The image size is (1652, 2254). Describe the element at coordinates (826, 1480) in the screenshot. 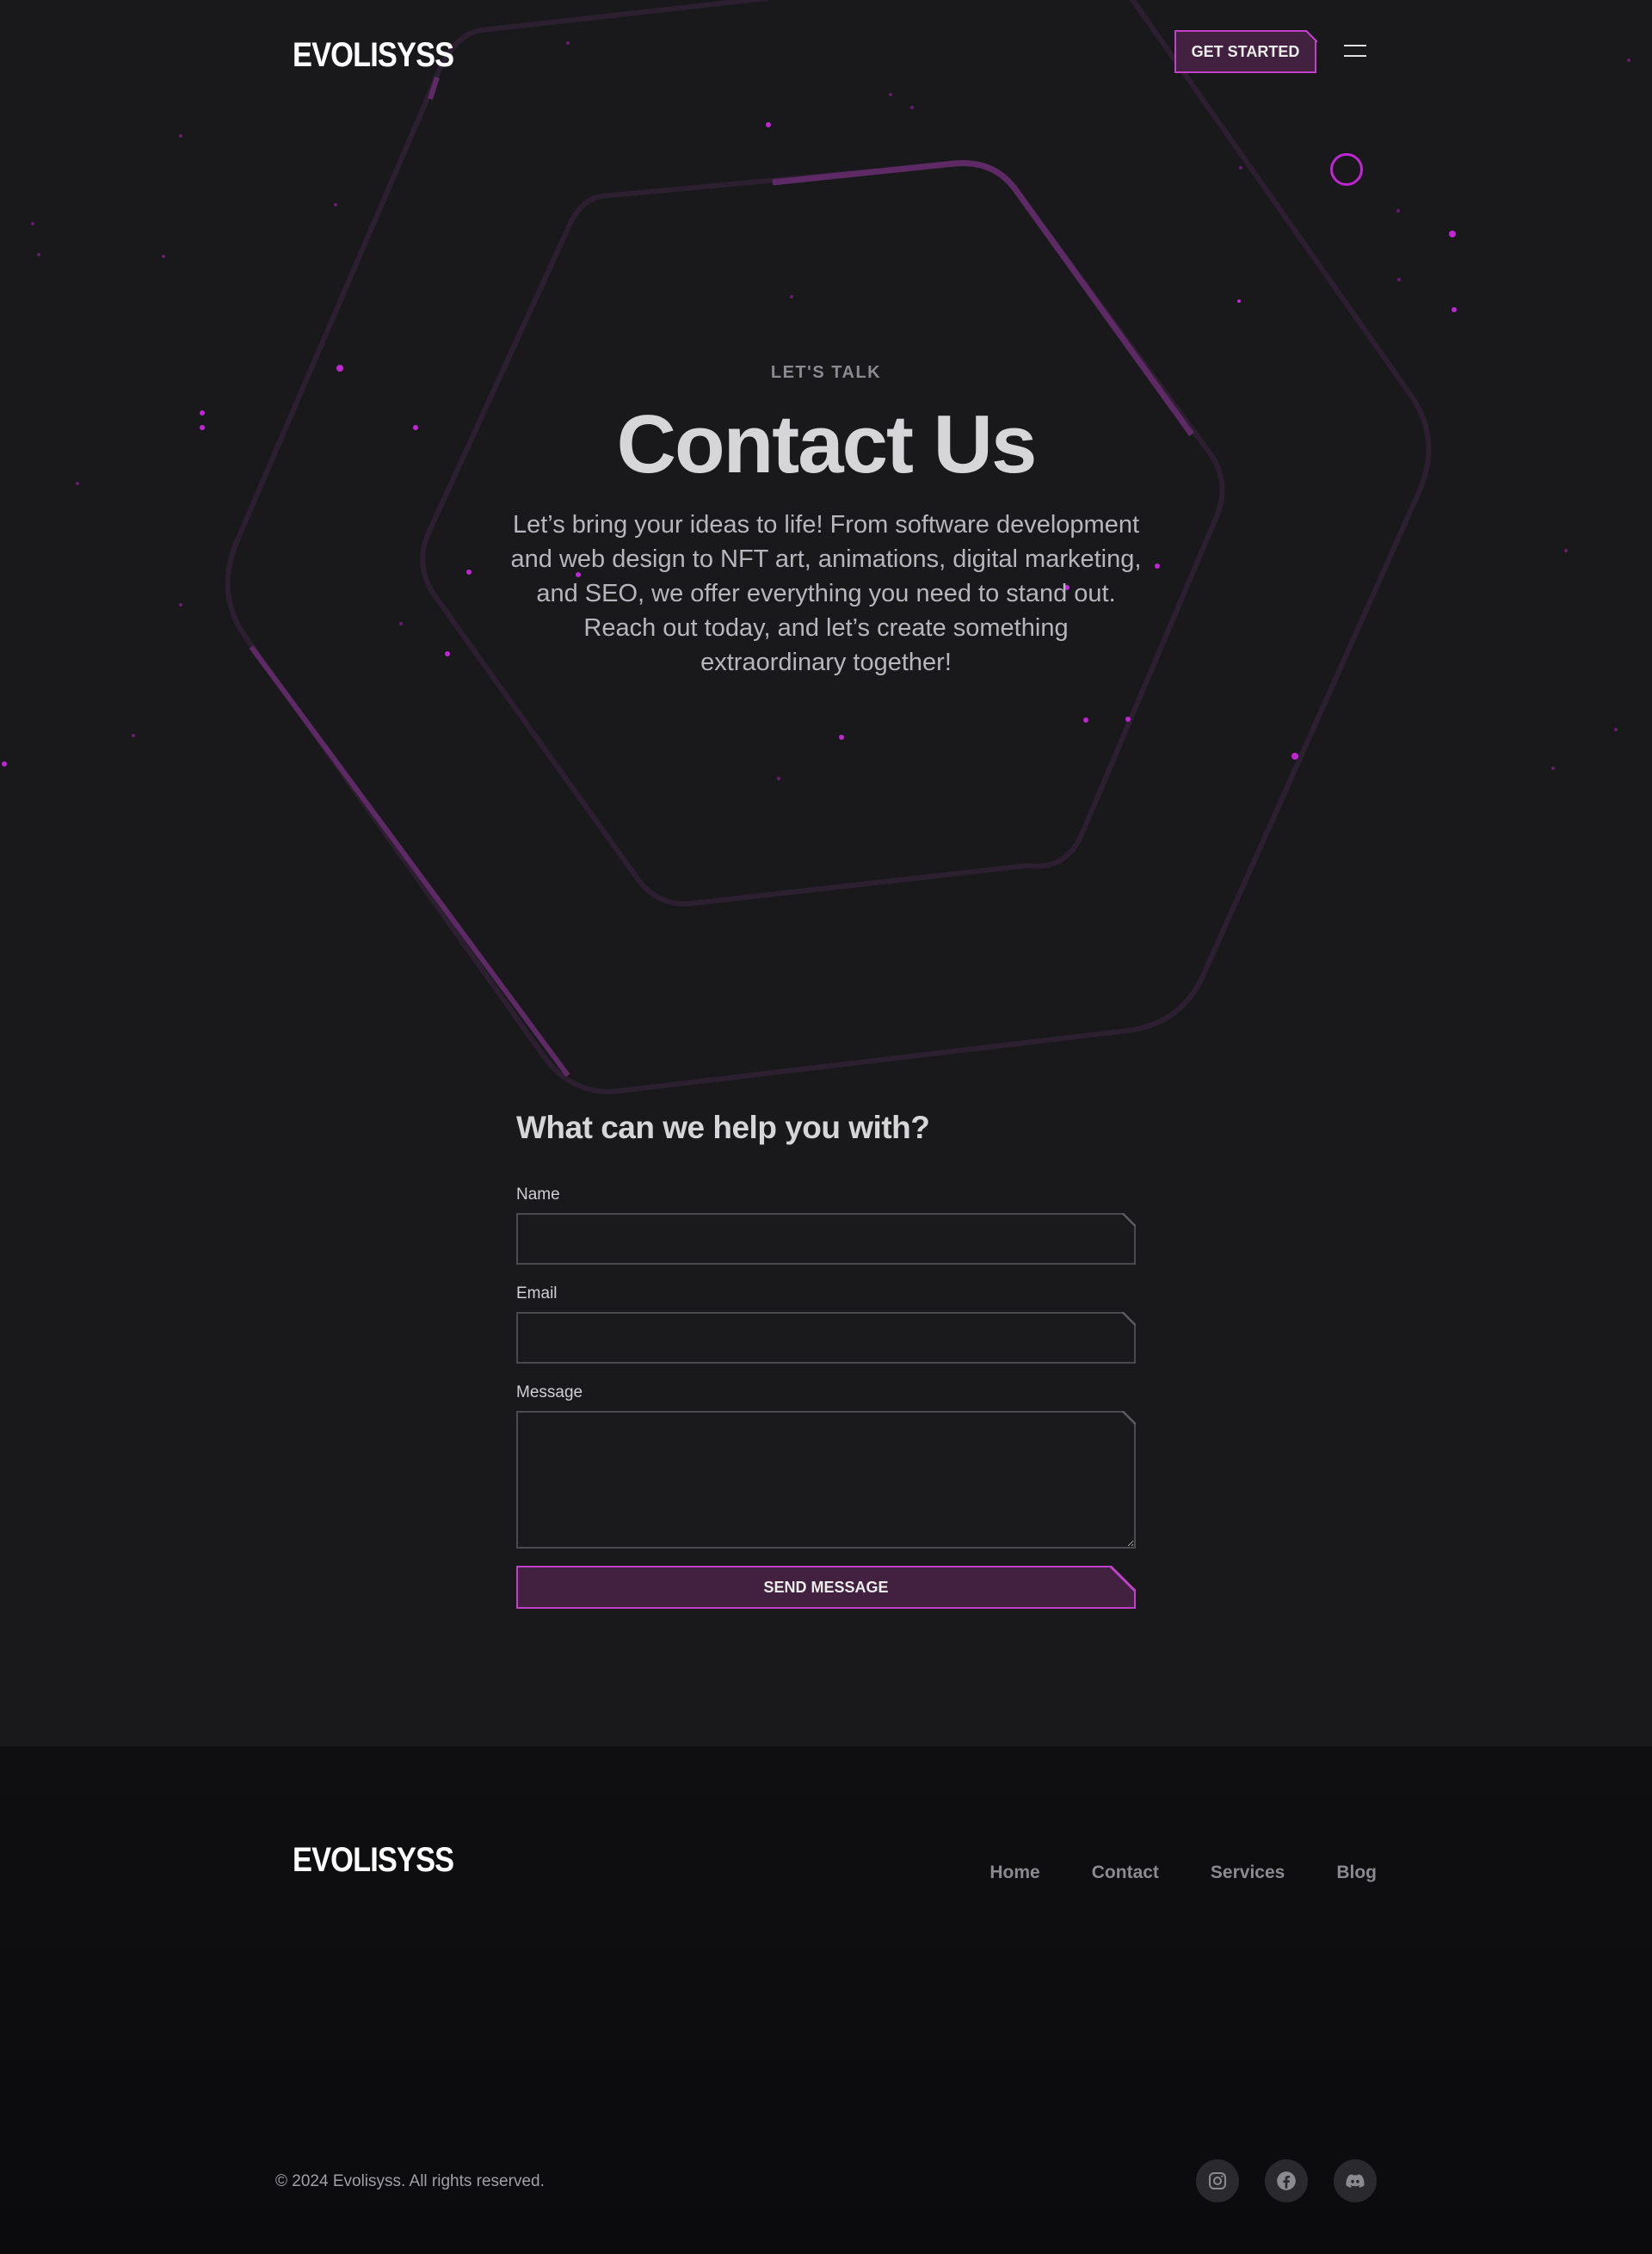

I see `message-field` at that location.